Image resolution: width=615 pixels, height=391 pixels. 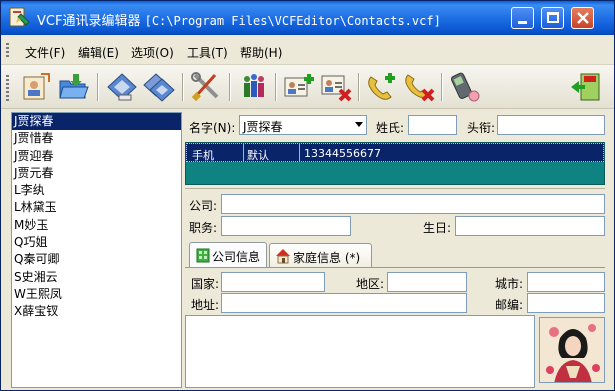 I want to click on delete-phone-icon, so click(x=420, y=88).